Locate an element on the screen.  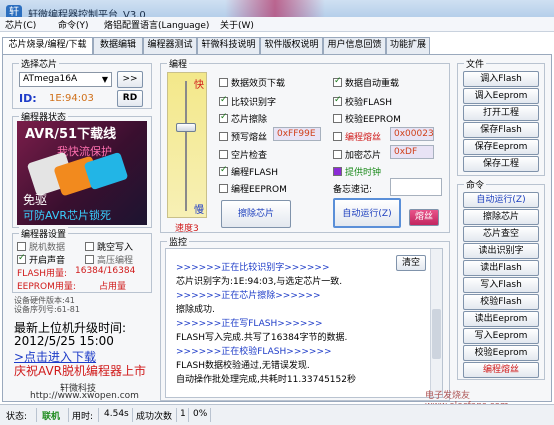
offline-data-checkbox: 脱机数据 is located at coordinates (41, 246).